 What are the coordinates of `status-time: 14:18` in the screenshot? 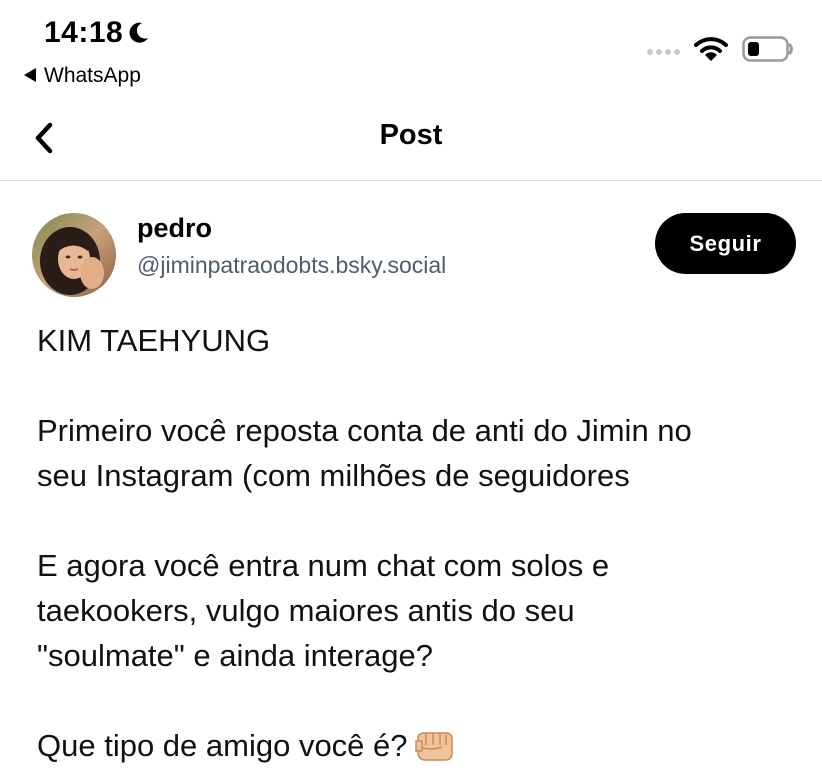 It's located at (96, 33).